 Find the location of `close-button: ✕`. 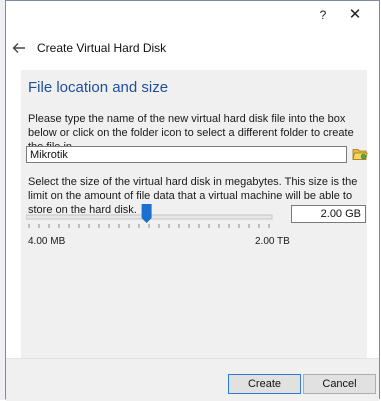

close-button: ✕ is located at coordinates (355, 15).